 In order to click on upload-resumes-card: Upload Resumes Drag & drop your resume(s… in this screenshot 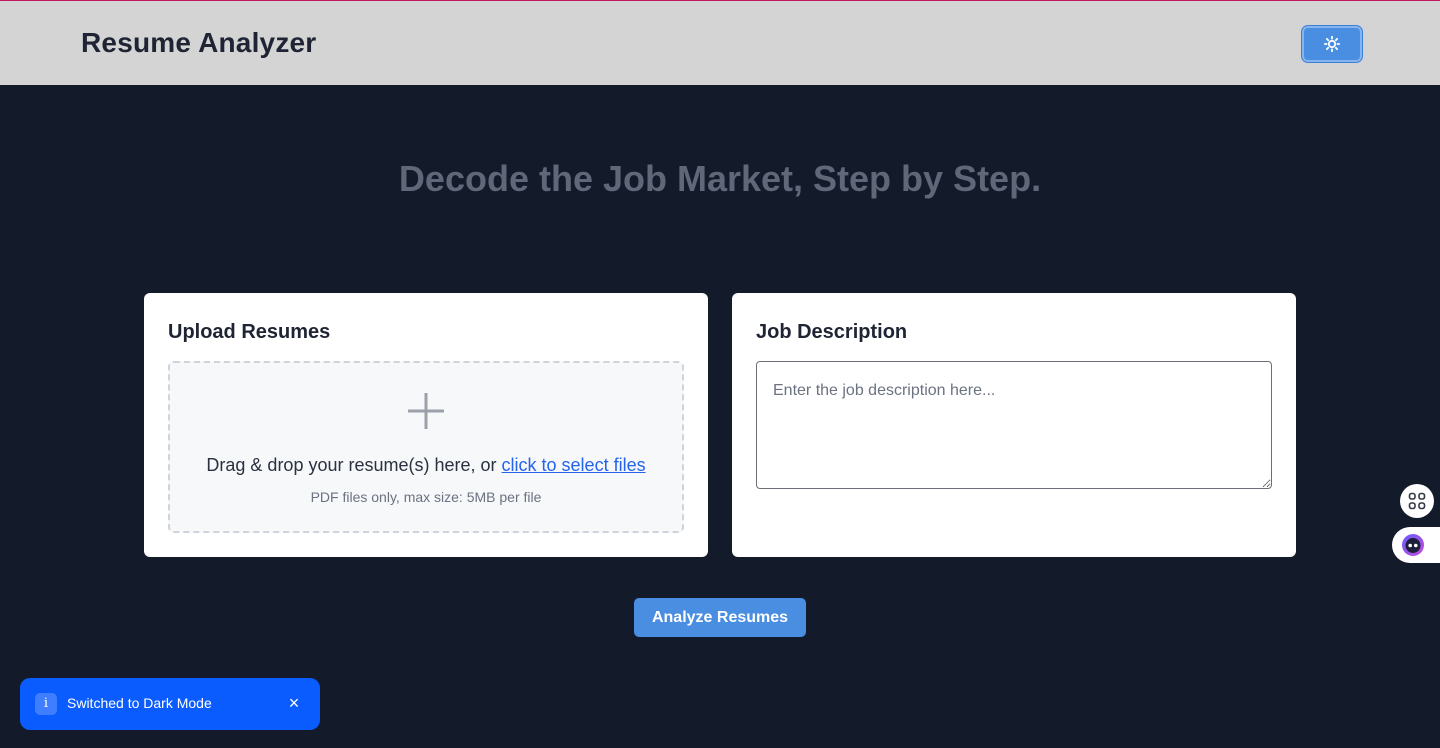, I will do `click(426, 425)`.